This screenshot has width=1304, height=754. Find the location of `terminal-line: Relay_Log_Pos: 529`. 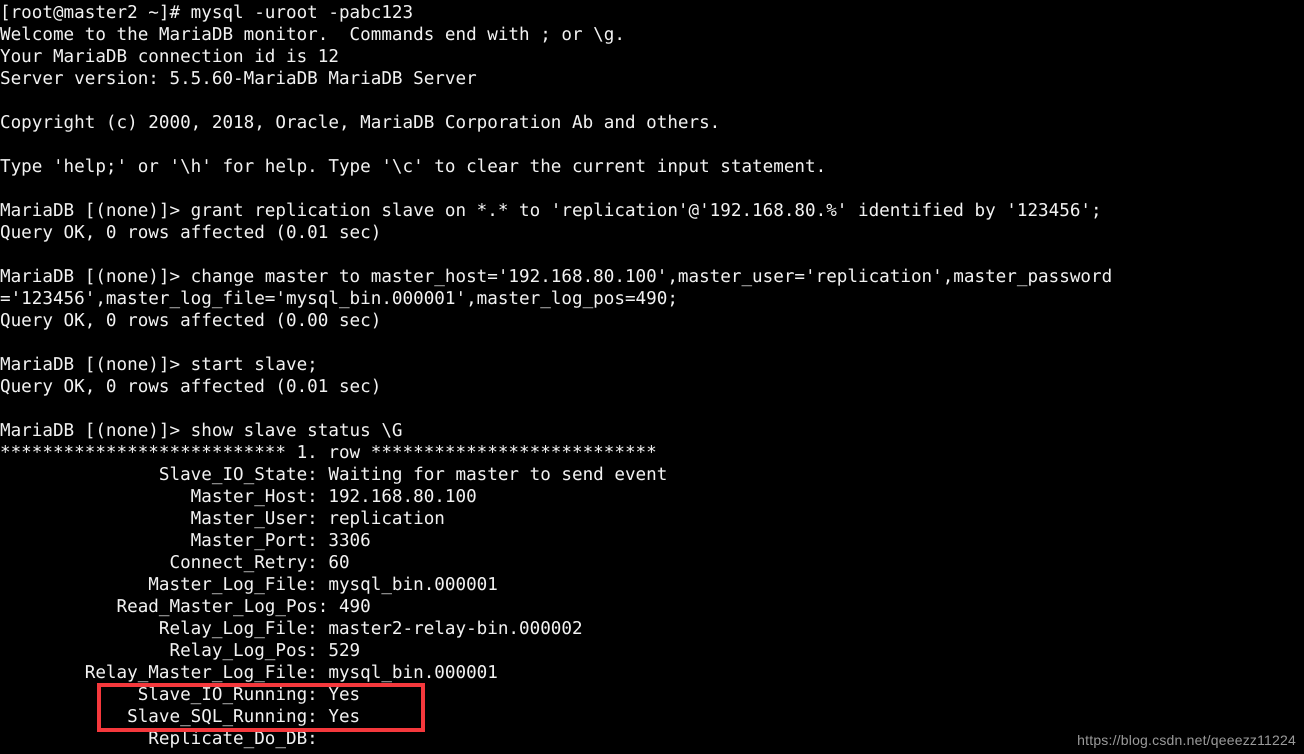

terminal-line: Relay_Log_Pos: 529 is located at coordinates (180, 651).